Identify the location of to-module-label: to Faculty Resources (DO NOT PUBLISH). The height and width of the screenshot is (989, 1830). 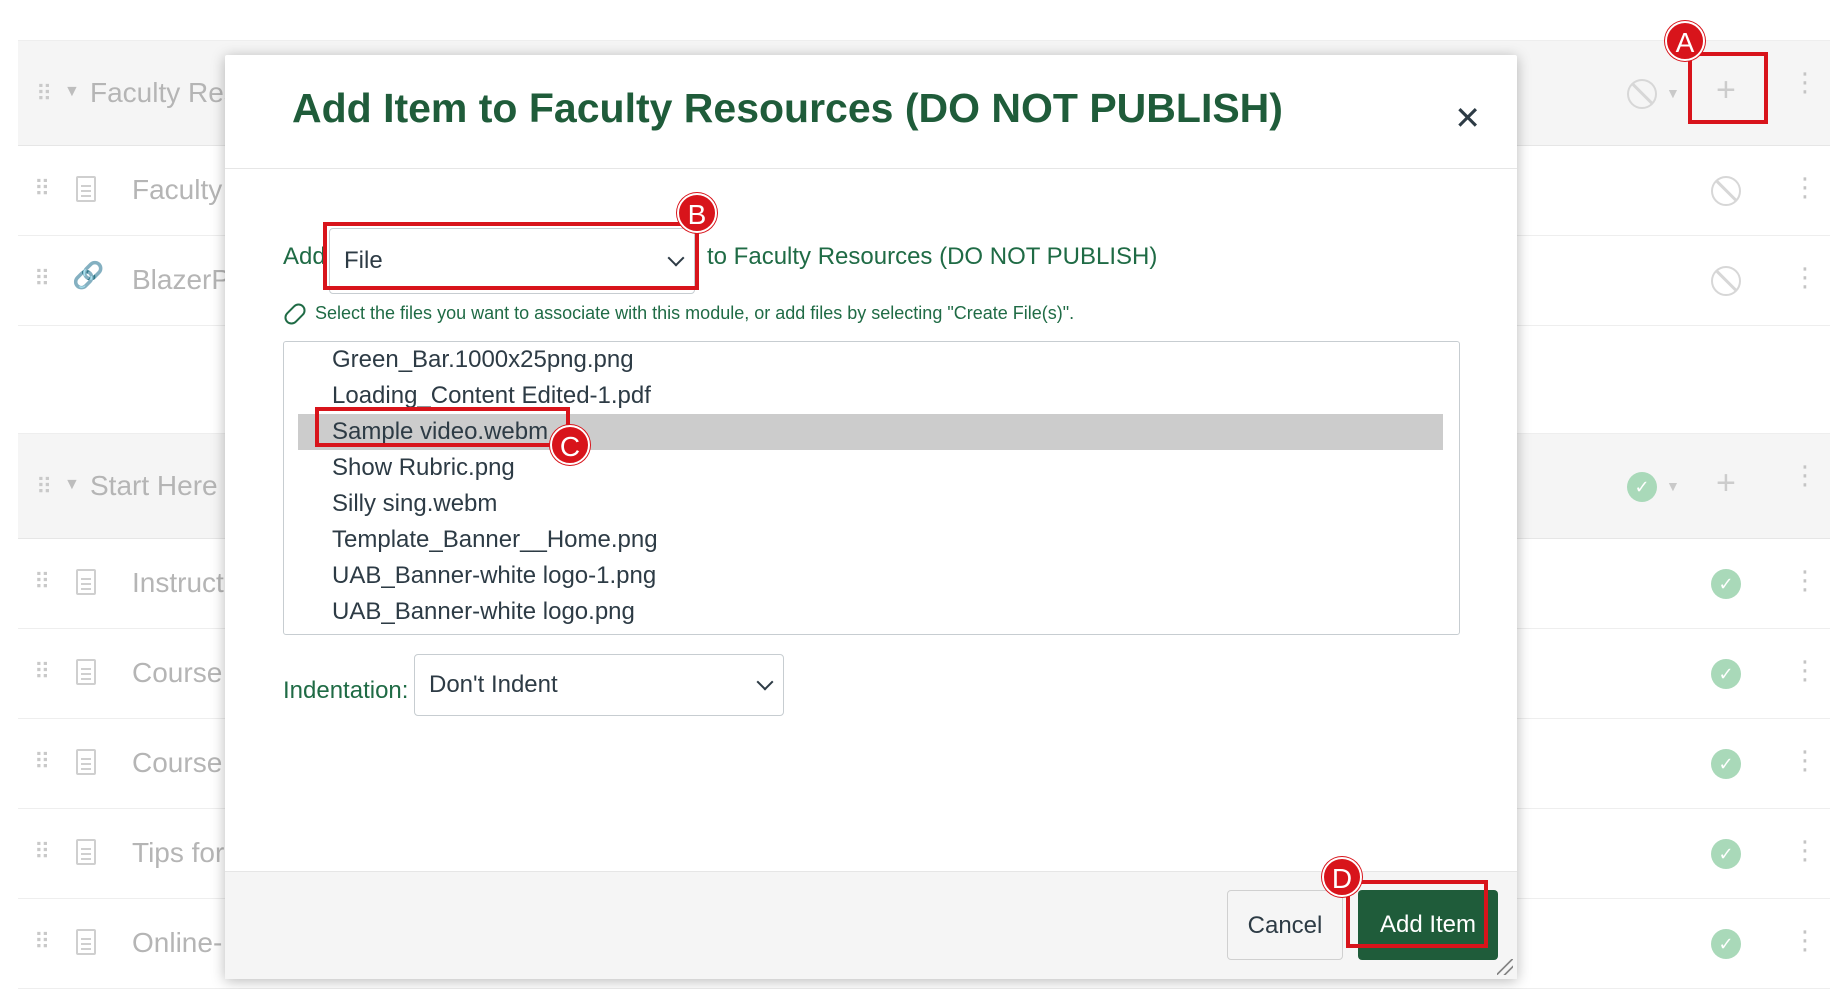
(932, 256).